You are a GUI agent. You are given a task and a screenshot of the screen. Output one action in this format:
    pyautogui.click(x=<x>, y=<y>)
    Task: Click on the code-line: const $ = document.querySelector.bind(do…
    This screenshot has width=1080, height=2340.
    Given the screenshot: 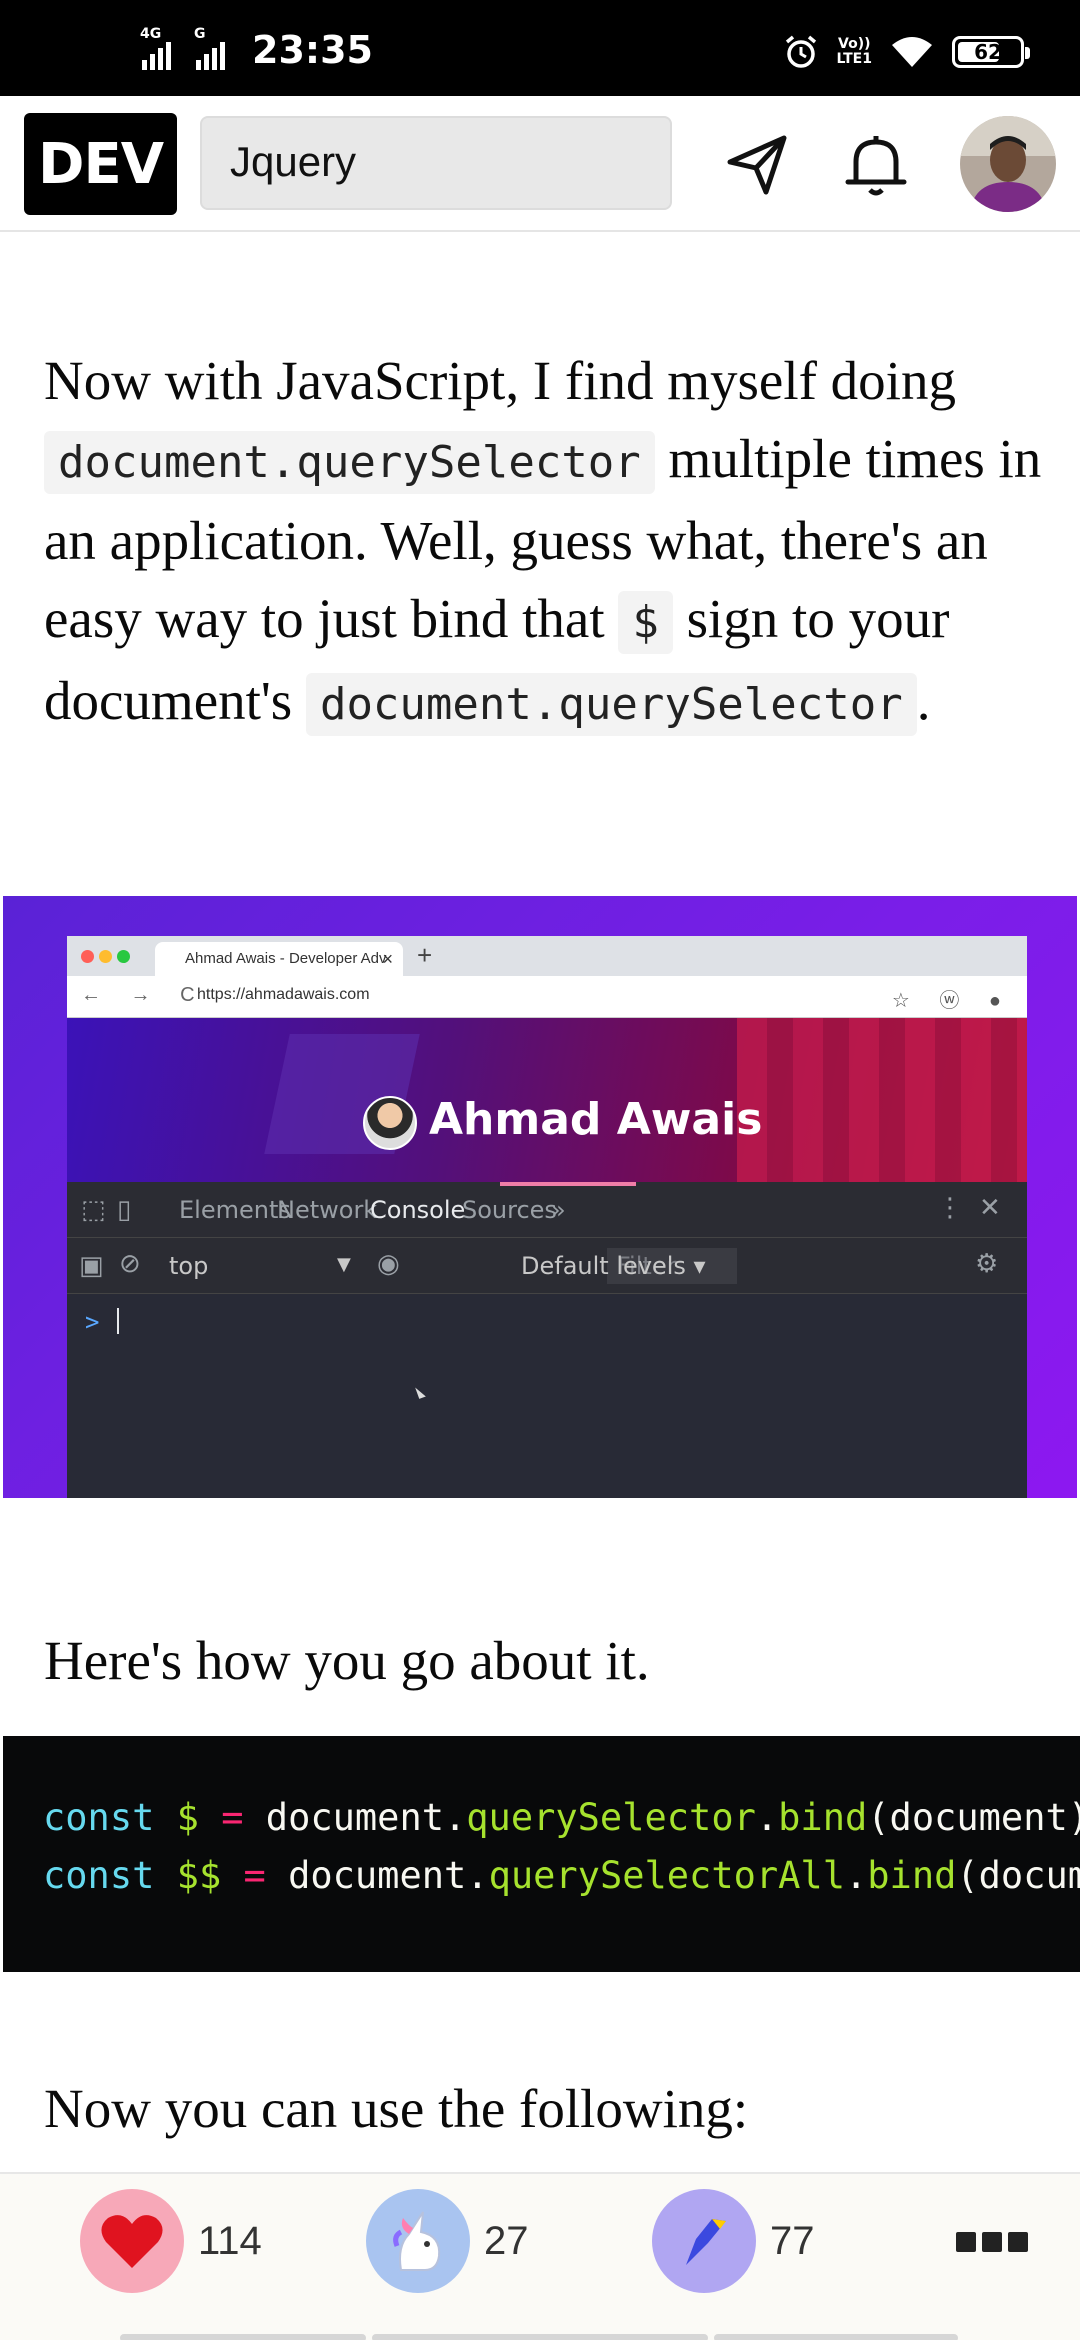 What is the action you would take?
    pyautogui.click(x=561, y=1817)
    